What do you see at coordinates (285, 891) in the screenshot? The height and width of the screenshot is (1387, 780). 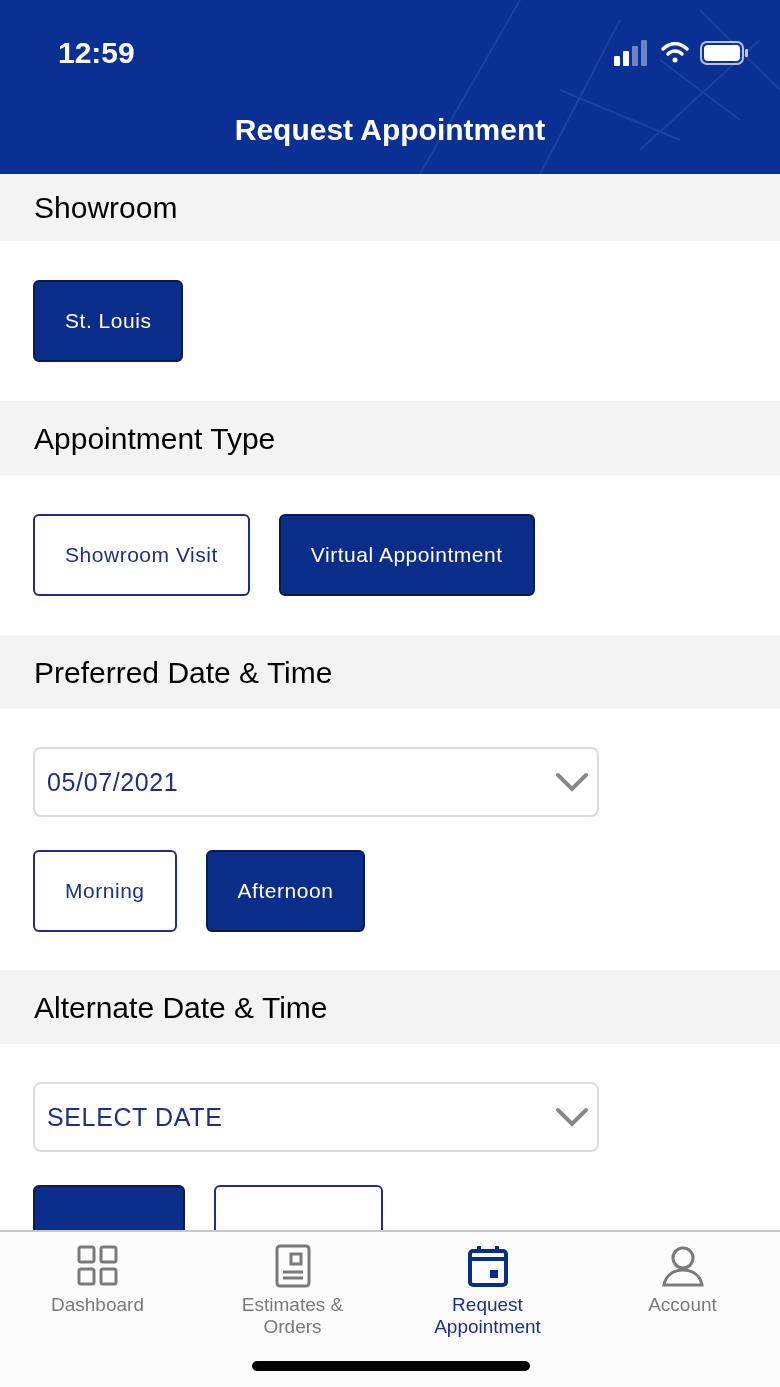 I see `option-button: Afternoon` at bounding box center [285, 891].